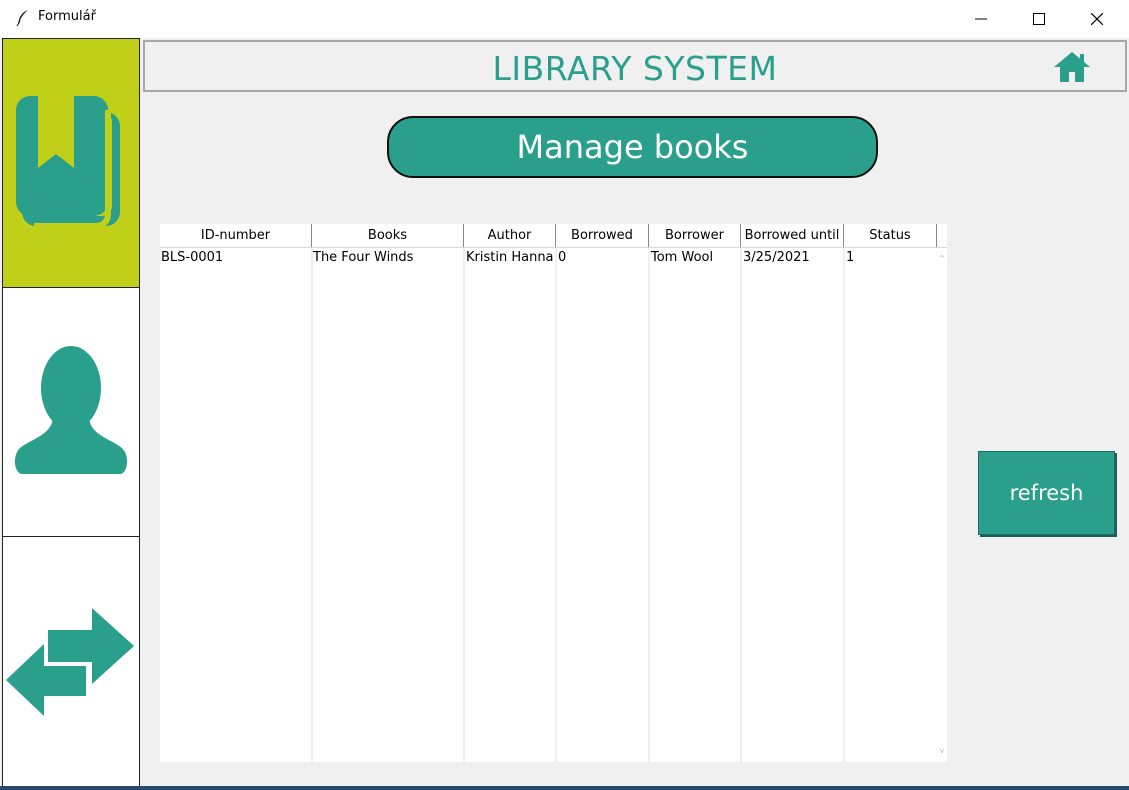 The height and width of the screenshot is (790, 1129). What do you see at coordinates (510, 235) in the screenshot?
I see `column-header: Author` at bounding box center [510, 235].